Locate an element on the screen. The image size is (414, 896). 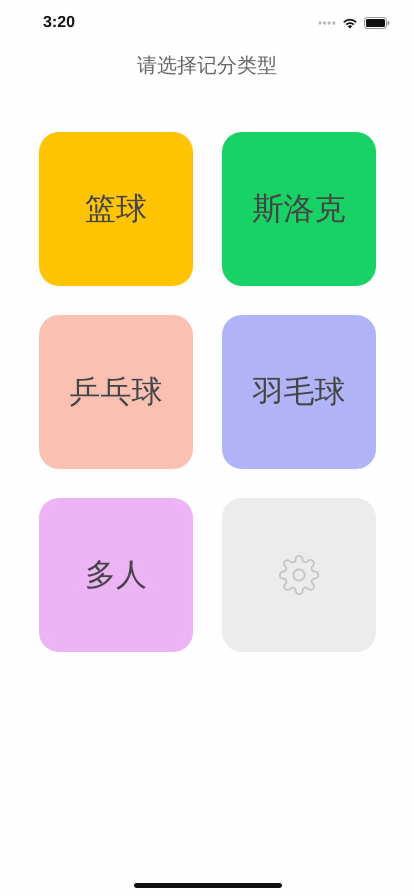
category-tile: 斯洛克 is located at coordinates (299, 209).